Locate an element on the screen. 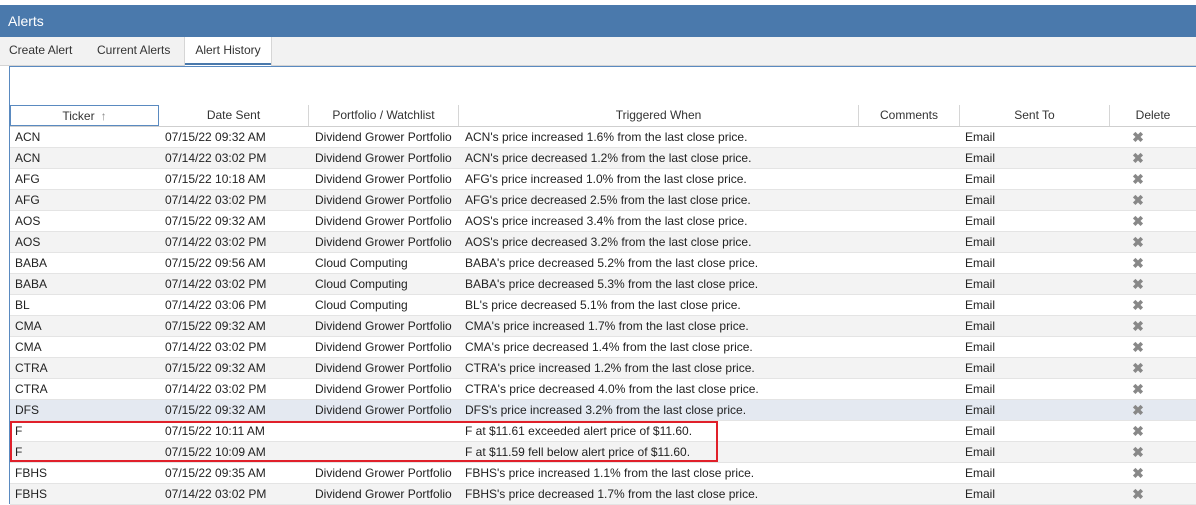 This screenshot has width=1196, height=505. date-sent-cell: 07/14/22 03:06 PM is located at coordinates (216, 305).